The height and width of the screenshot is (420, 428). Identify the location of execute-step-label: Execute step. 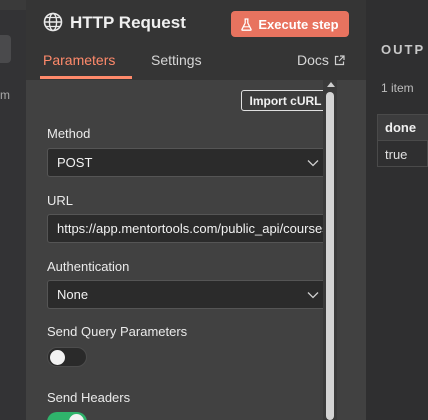
(298, 24).